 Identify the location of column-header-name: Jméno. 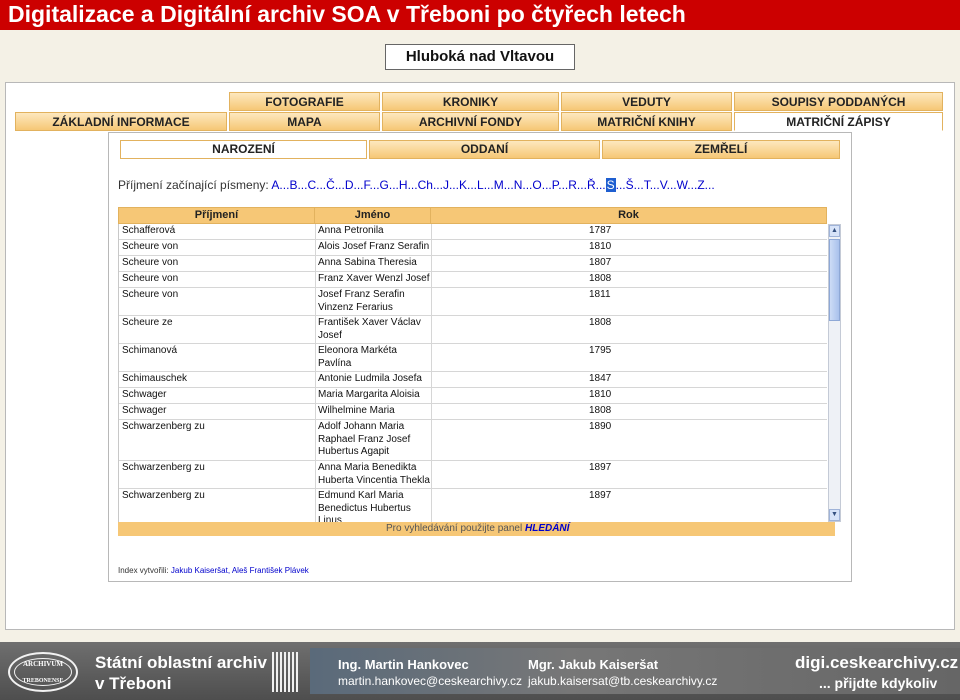
(373, 215).